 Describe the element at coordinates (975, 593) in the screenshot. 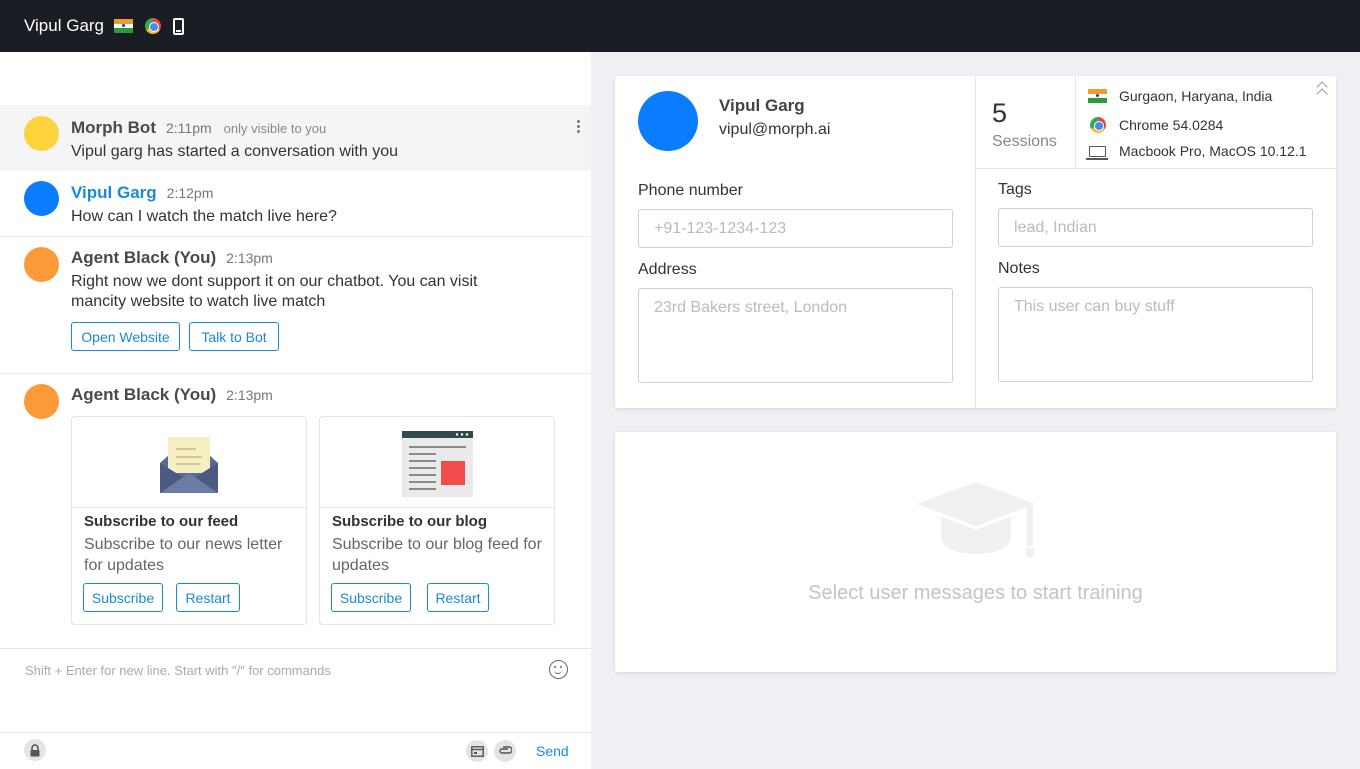

I see `training-empty-message: Select user messages to start training` at that location.